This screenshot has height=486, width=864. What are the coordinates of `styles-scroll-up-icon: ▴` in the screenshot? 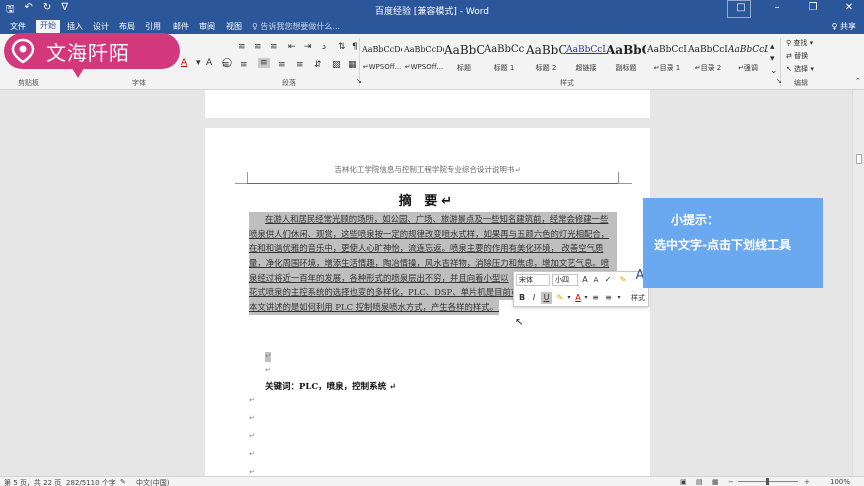 It's located at (772, 47).